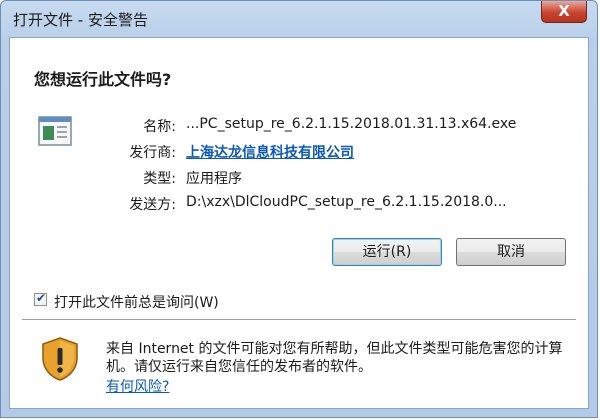 This screenshot has width=600, height=420. Describe the element at coordinates (80, 20) in the screenshot. I see `window-title: 打开文件 - 安全警告` at that location.